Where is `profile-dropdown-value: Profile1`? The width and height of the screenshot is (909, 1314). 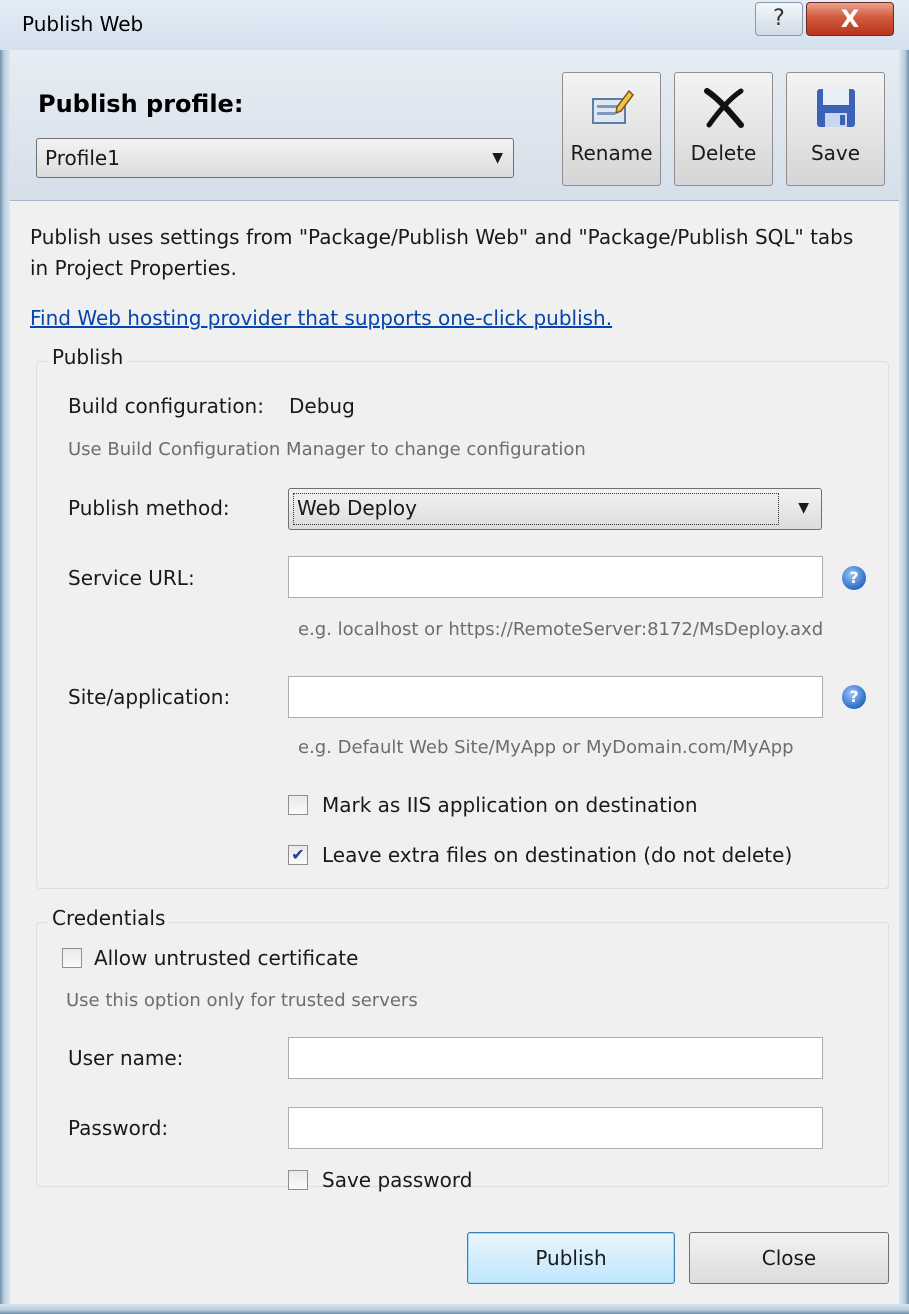 profile-dropdown-value: Profile1 is located at coordinates (82, 158).